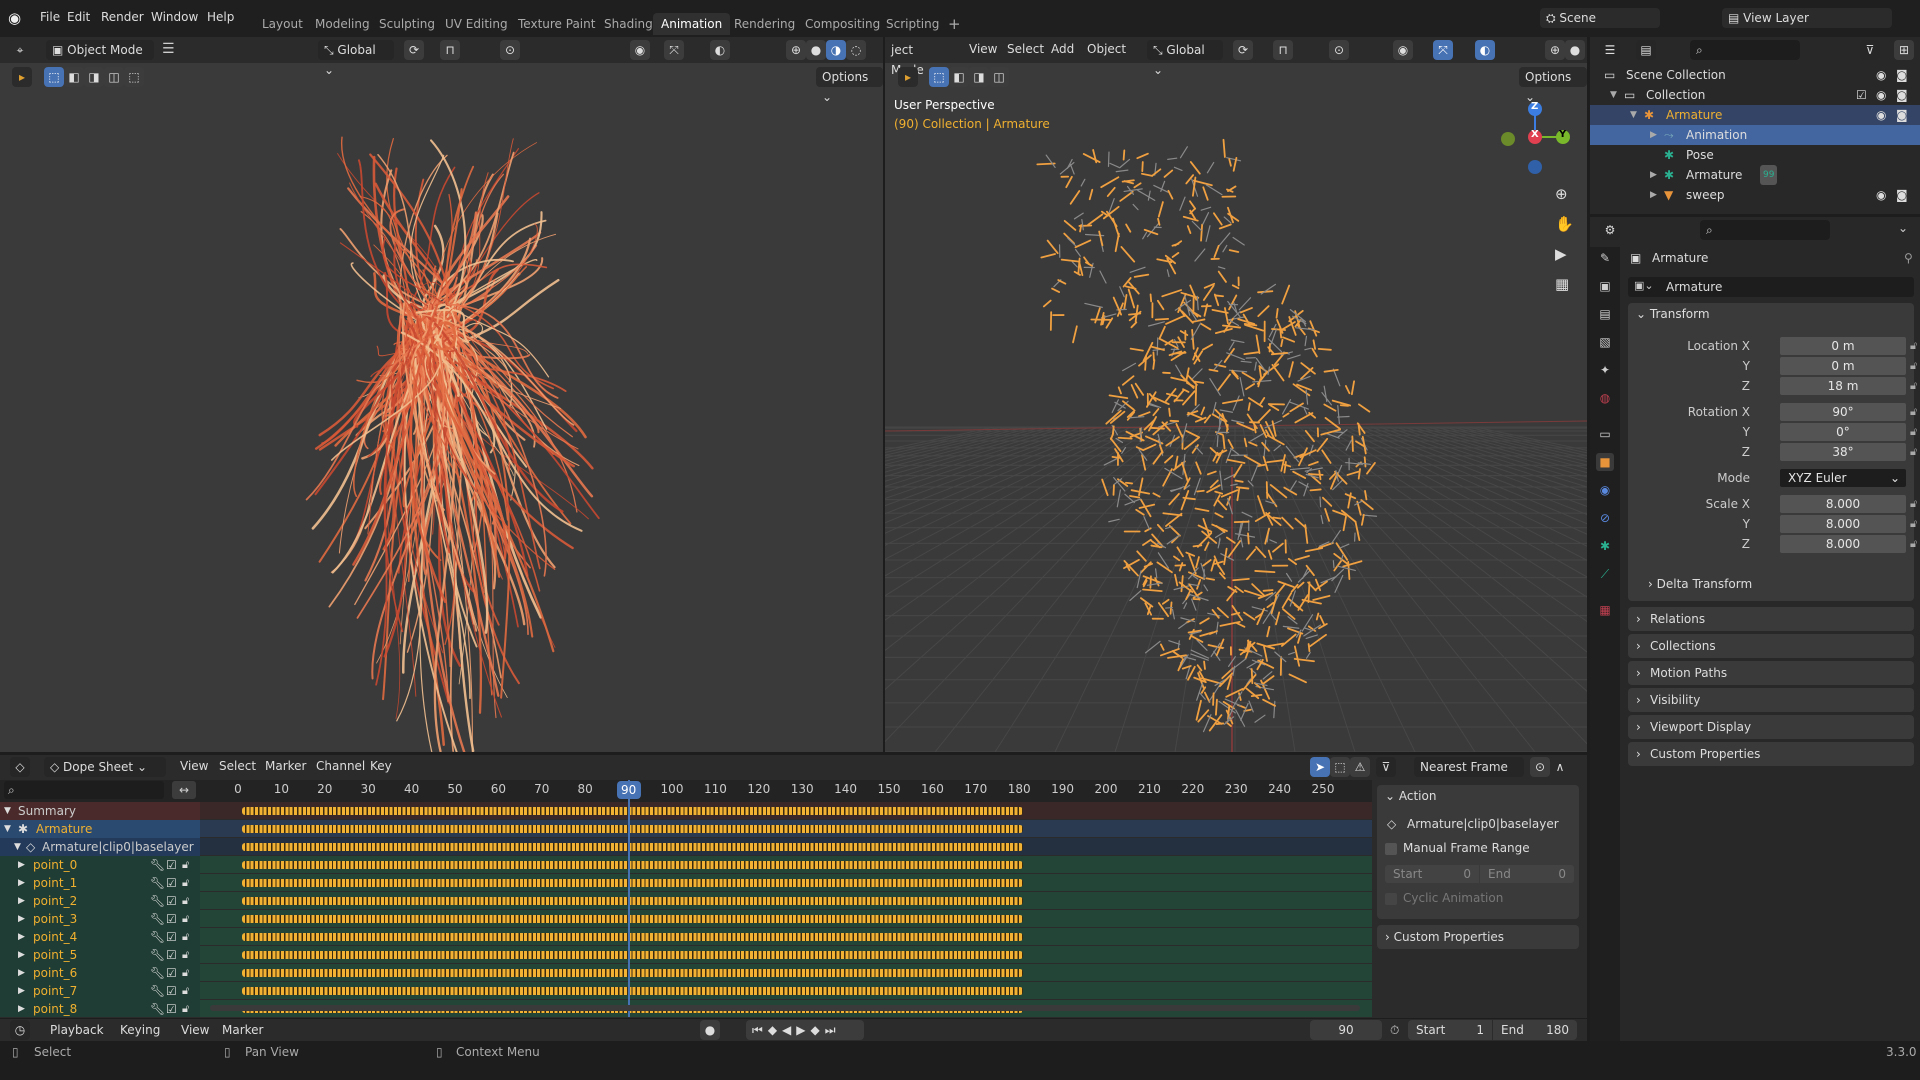  I want to click on outliner-item-label: Armature, so click(1714, 175).